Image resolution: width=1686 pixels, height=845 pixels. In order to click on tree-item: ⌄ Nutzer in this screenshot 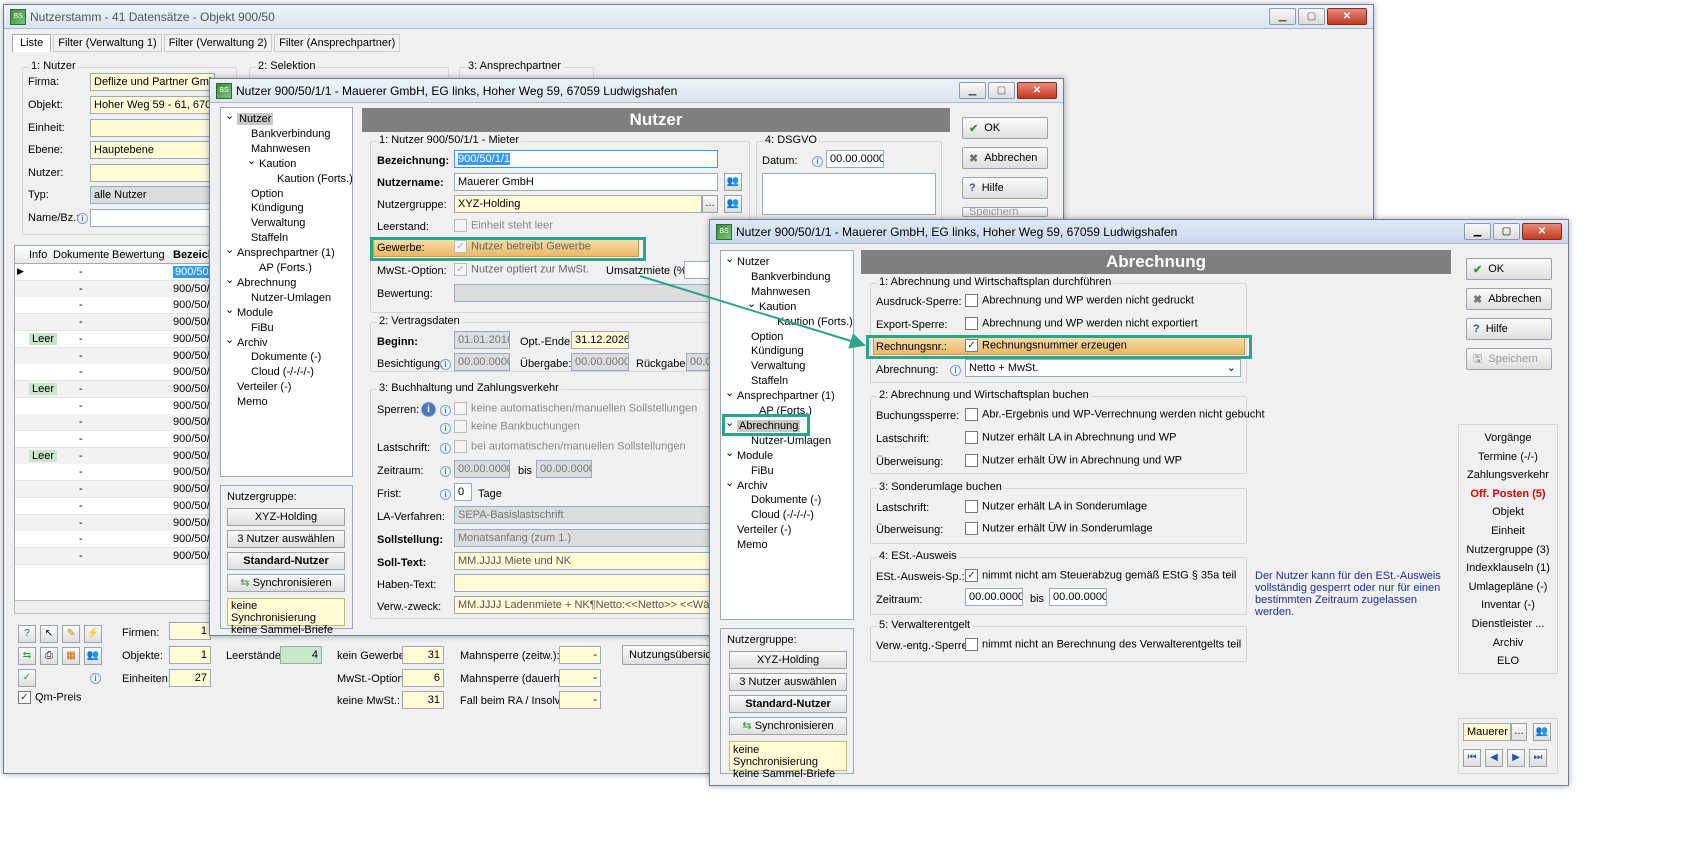, I will do `click(249, 118)`.